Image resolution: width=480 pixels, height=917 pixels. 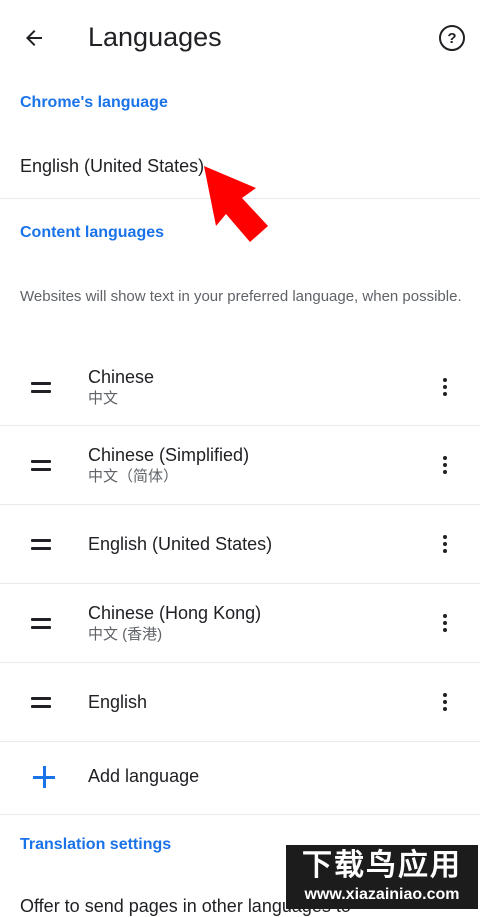 I want to click on top-app-bar: Languages ?, so click(x=240, y=37).